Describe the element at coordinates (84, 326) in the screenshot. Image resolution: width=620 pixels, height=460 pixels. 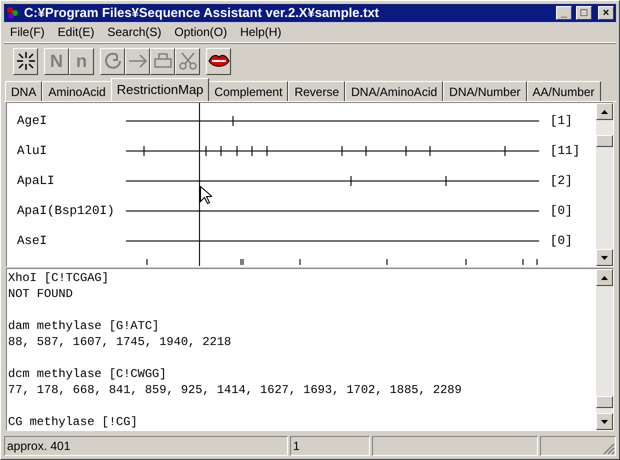
I see `result-line: dam methylase [G!ATC]` at that location.